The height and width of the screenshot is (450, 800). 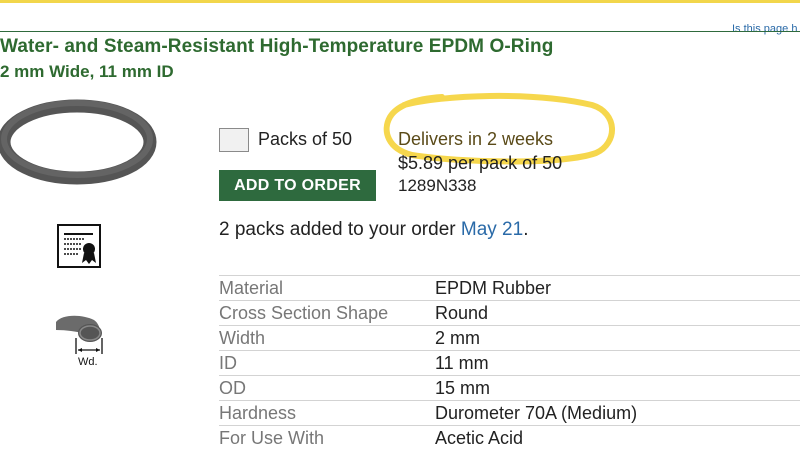 I want to click on order-confirmation: 2 packs added to your order May 21., so click(x=373, y=230).